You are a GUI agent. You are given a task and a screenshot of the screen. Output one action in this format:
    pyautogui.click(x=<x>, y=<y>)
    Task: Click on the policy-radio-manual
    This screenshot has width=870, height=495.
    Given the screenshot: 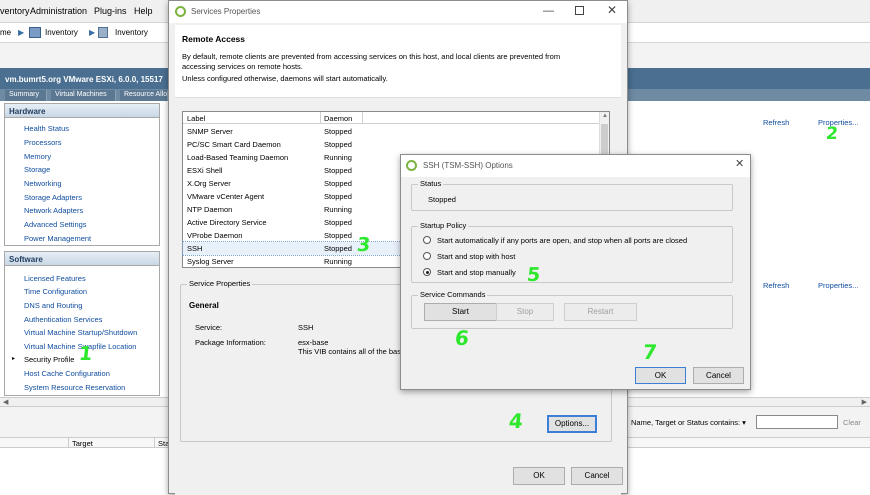 What is the action you would take?
    pyautogui.click(x=427, y=272)
    